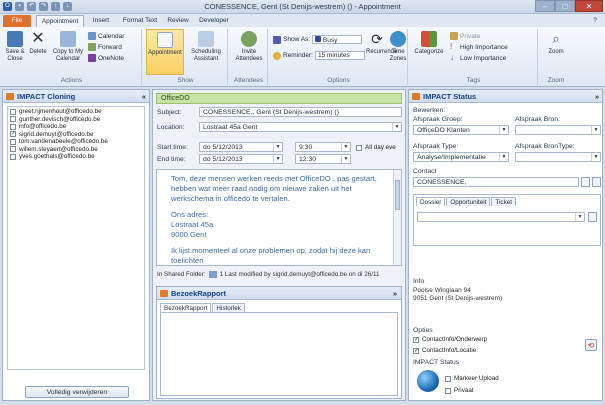  What do you see at coordinates (76, 134) in the screenshot?
I see `list-item: sigrid.demuyt@officedo.be` at bounding box center [76, 134].